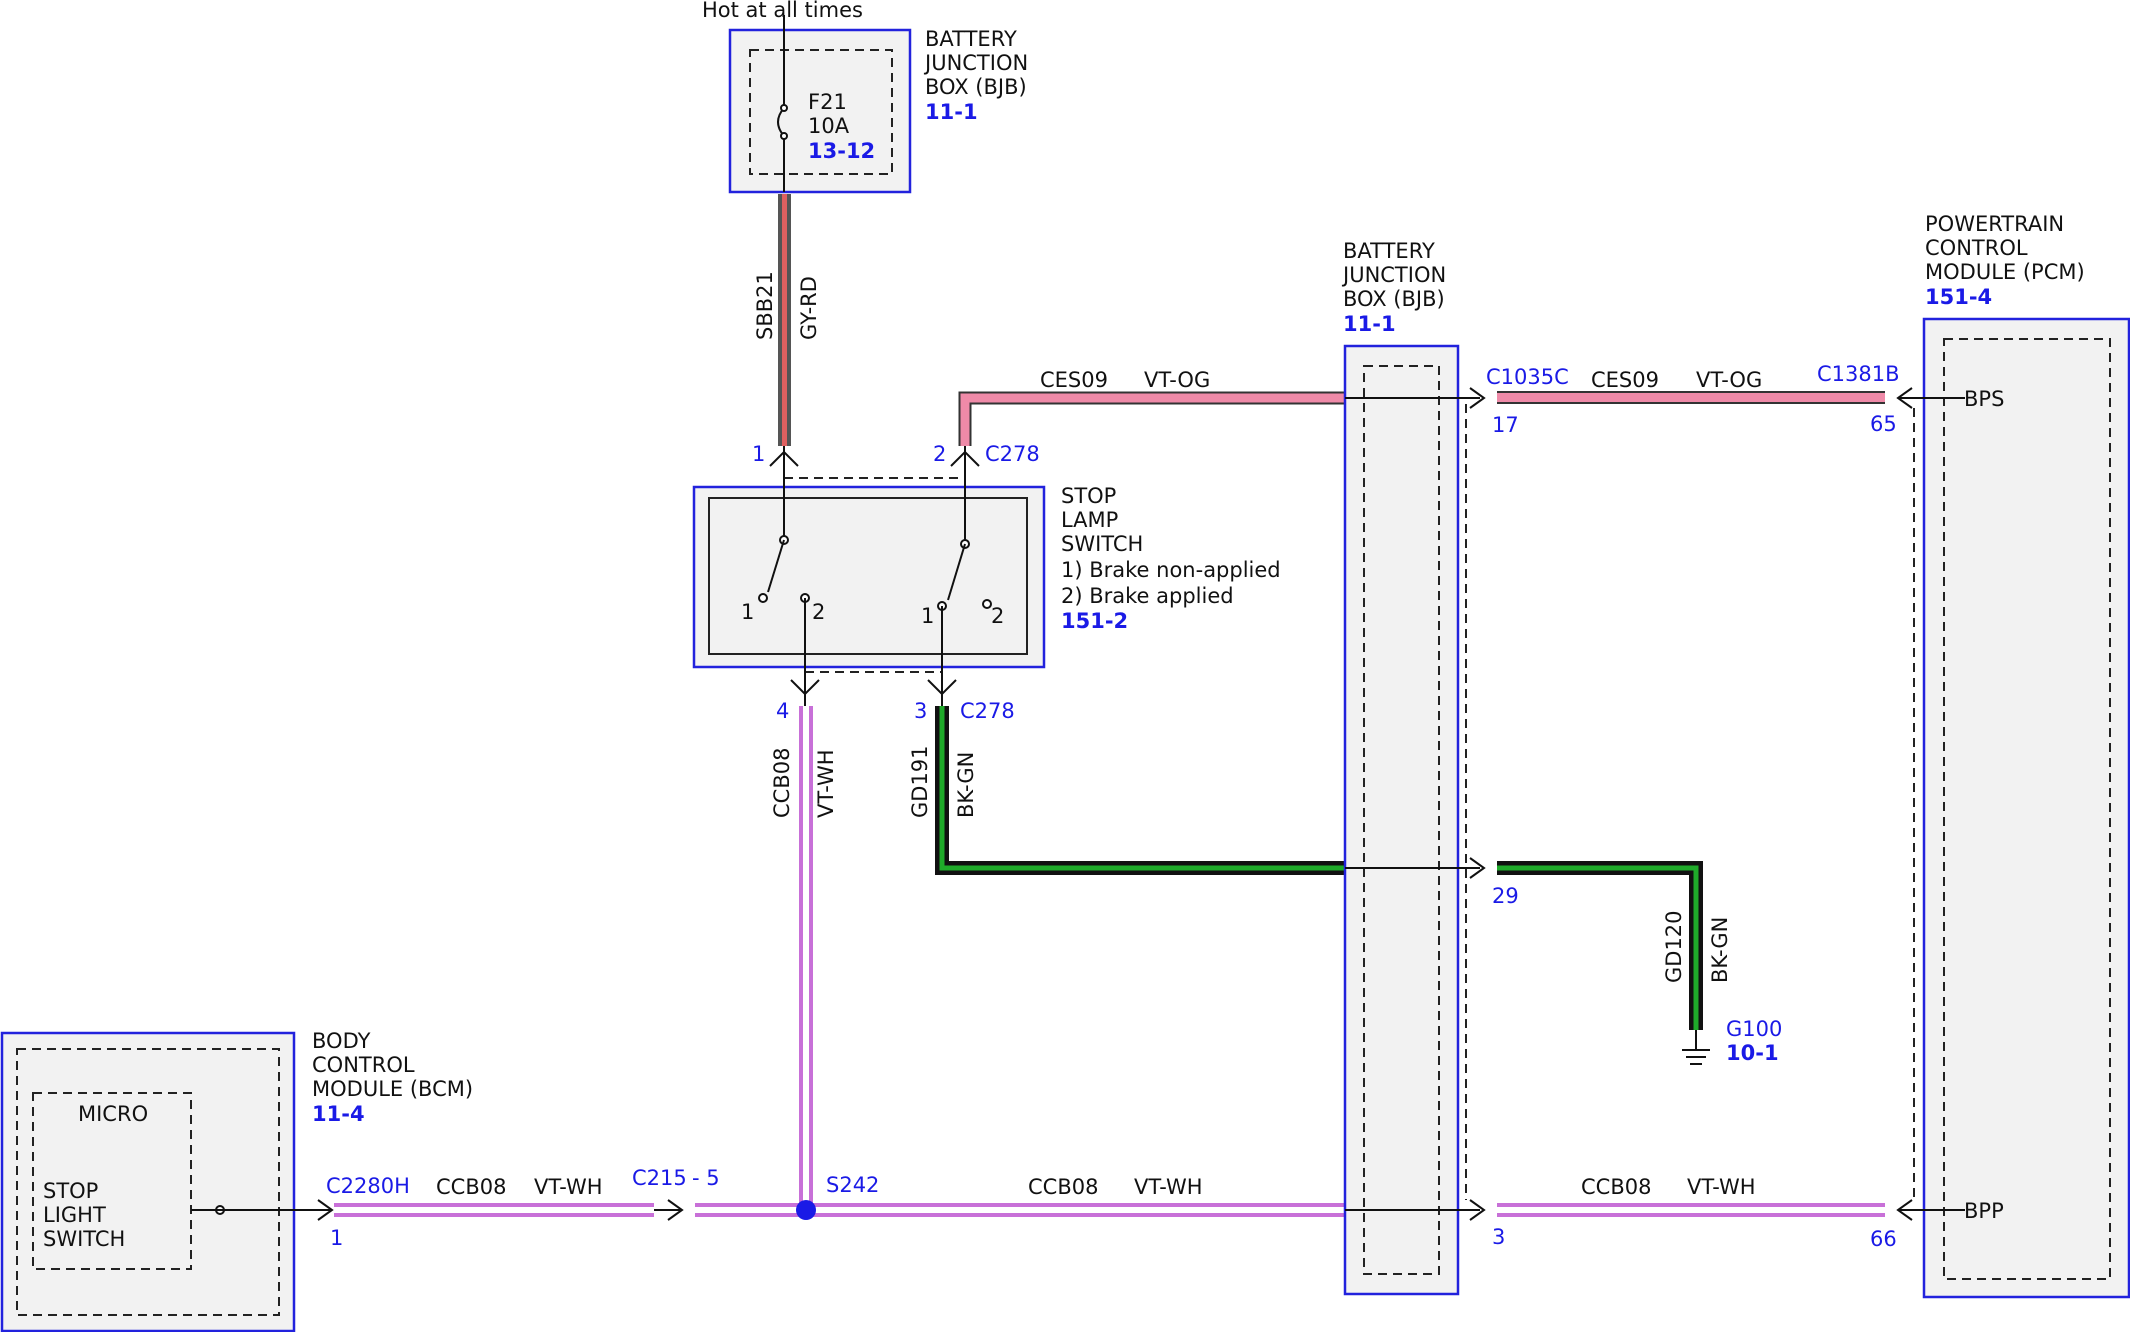 The image size is (2130, 1332). I want to click on connector-c278-bottom: C278, so click(987, 711).